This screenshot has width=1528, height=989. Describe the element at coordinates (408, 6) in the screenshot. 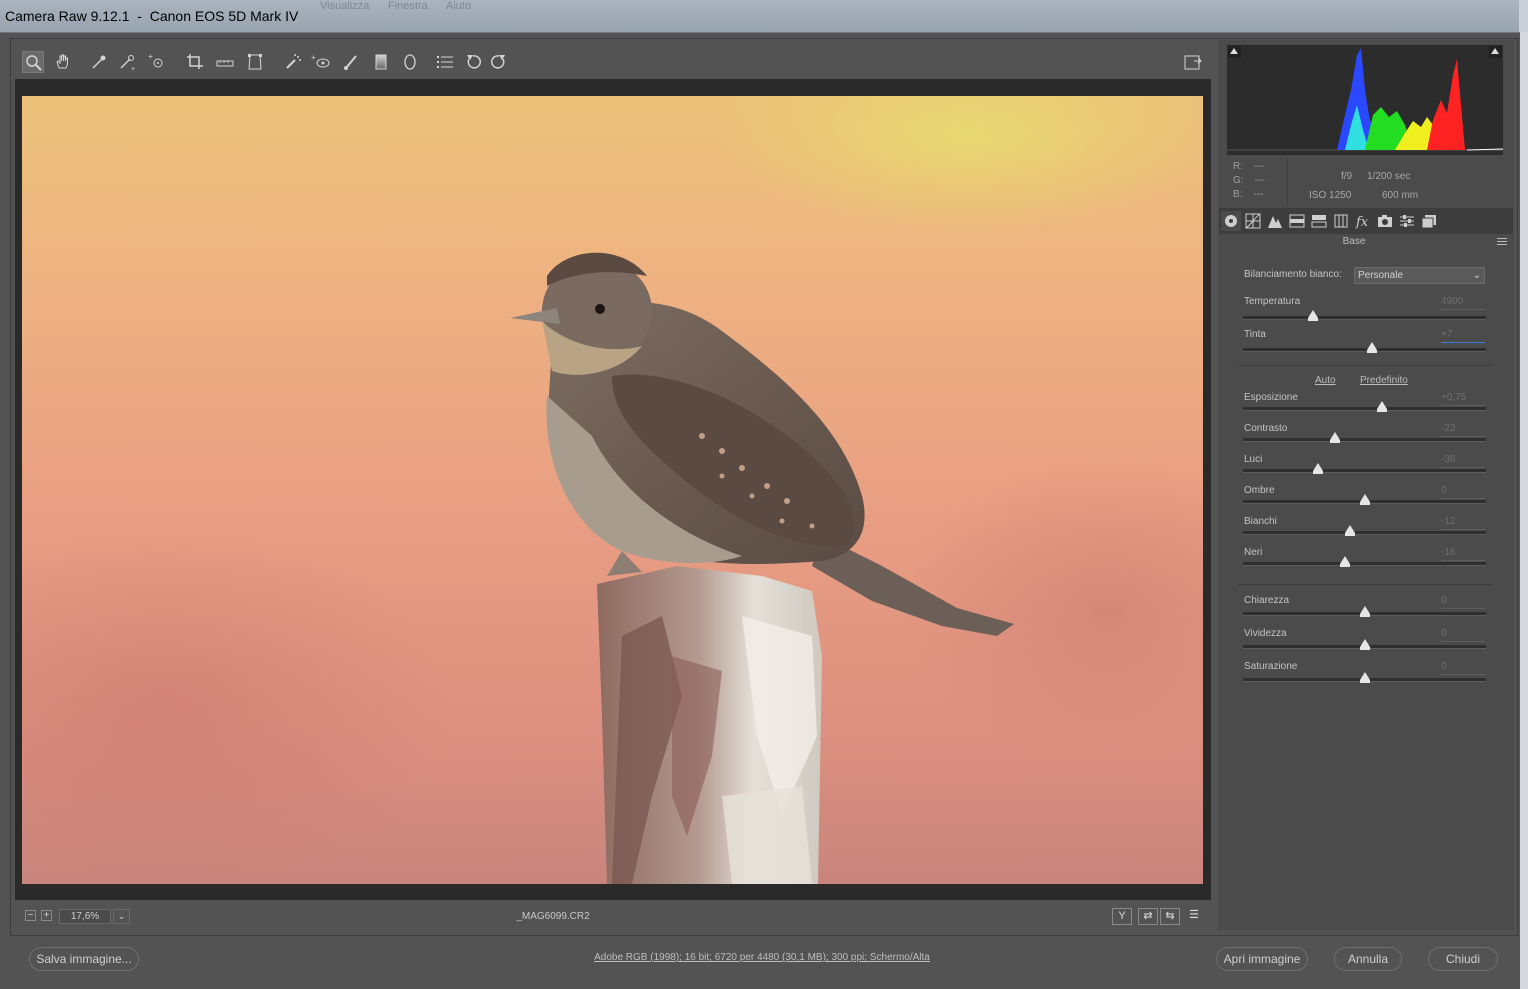

I see `bg-menu-window: Finestra` at that location.